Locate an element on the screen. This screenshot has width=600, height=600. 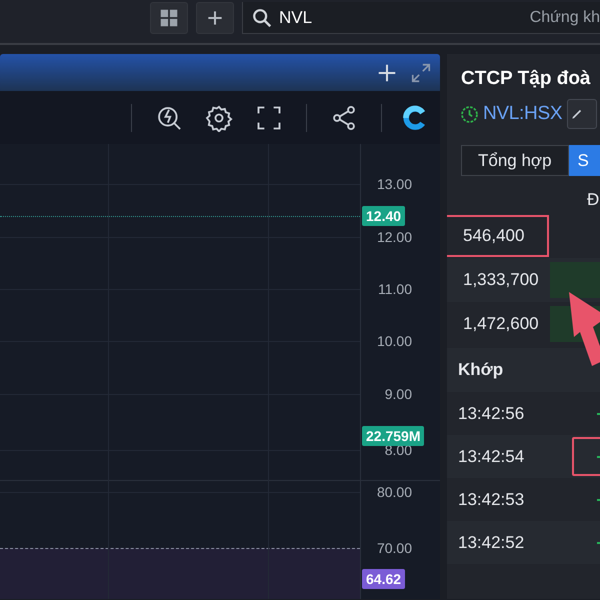
share-icon is located at coordinates (344, 118).